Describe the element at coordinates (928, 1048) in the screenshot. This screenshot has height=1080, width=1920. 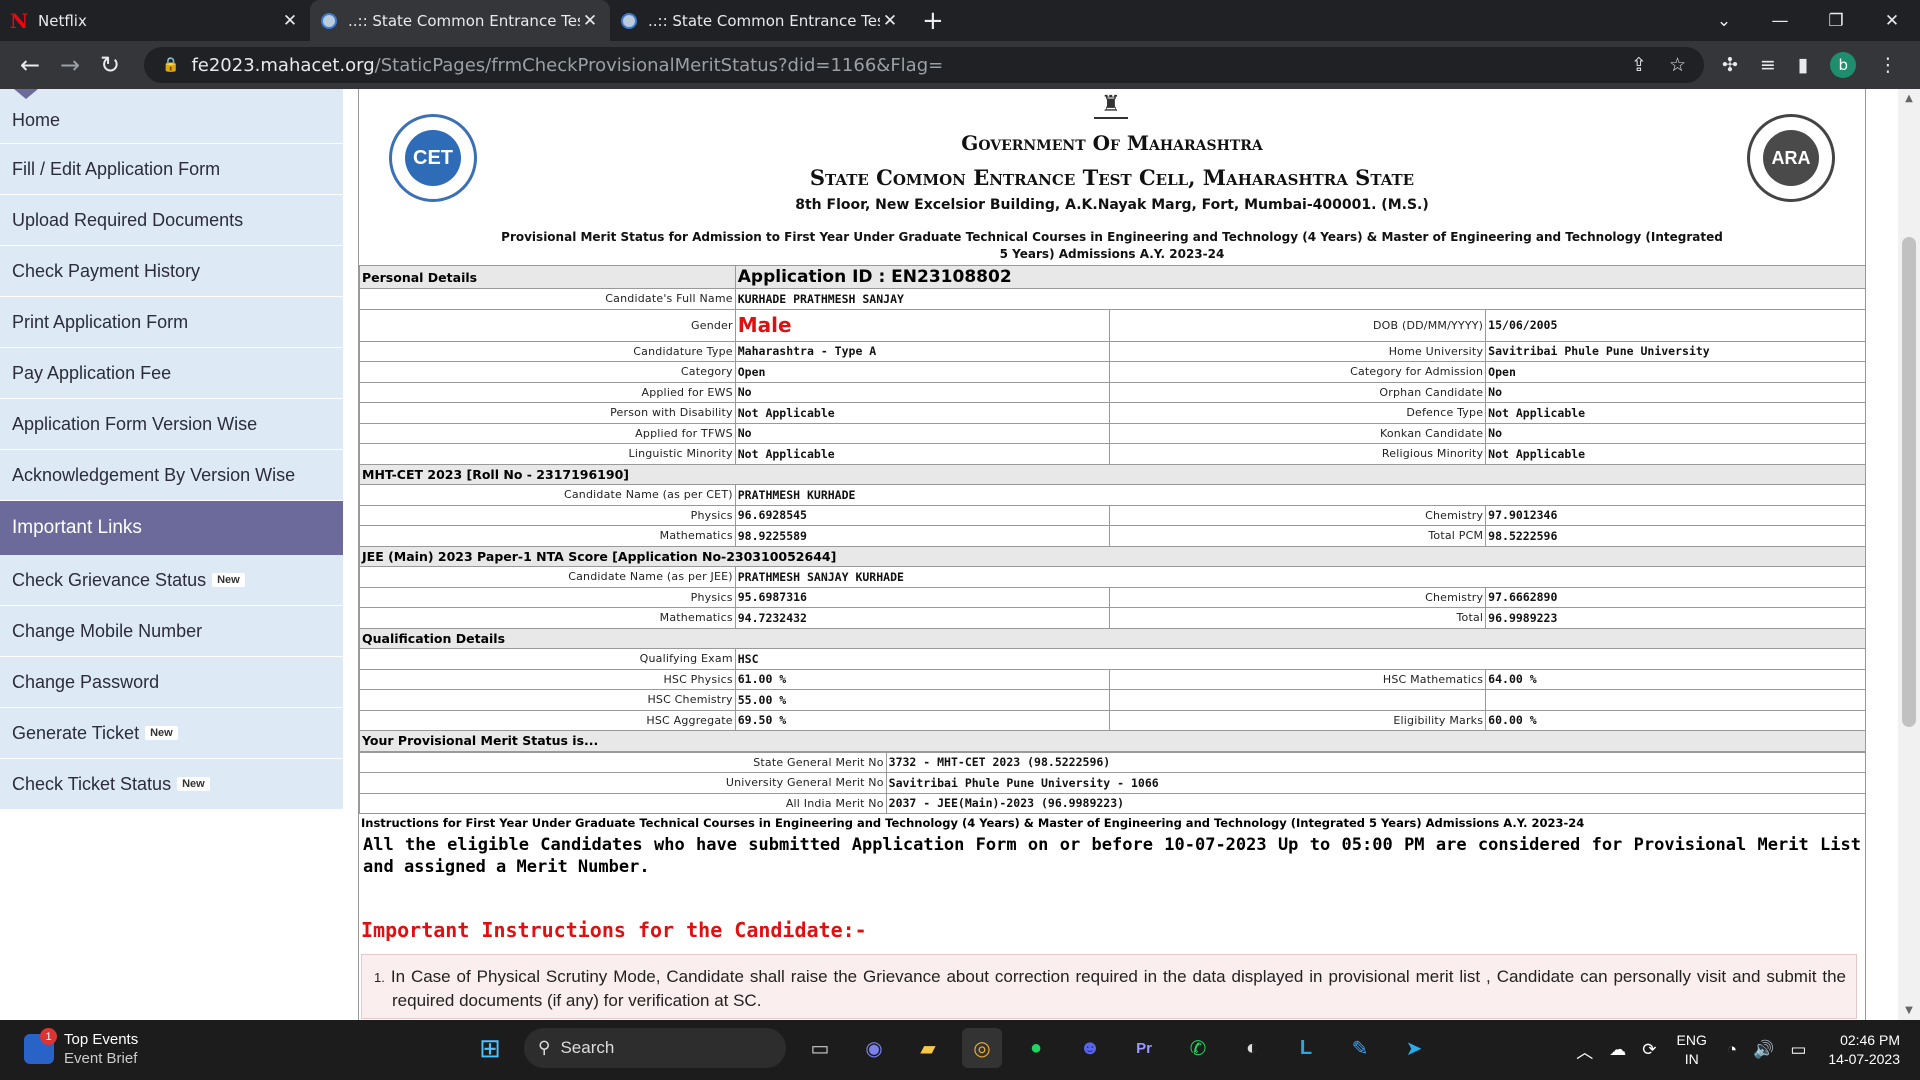
I see `file-explorer-icon: ▰` at that location.